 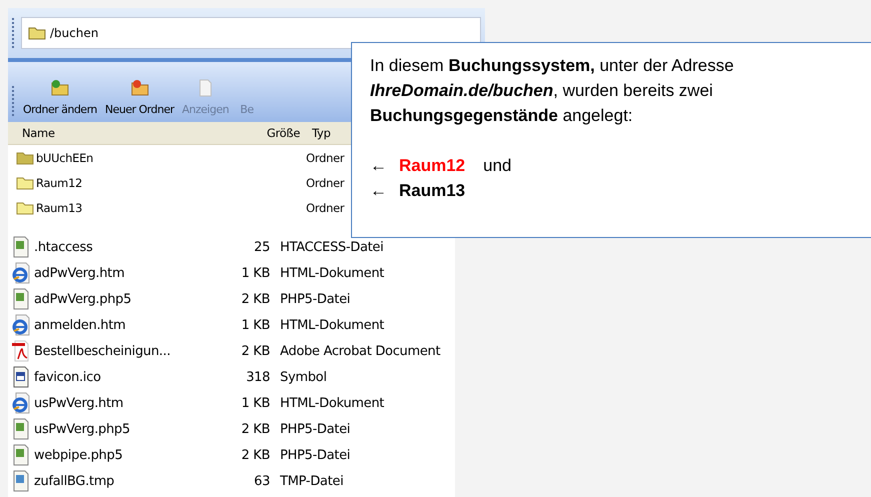 What do you see at coordinates (124, 429) in the screenshot?
I see `file-name: usPwVerg.php5` at bounding box center [124, 429].